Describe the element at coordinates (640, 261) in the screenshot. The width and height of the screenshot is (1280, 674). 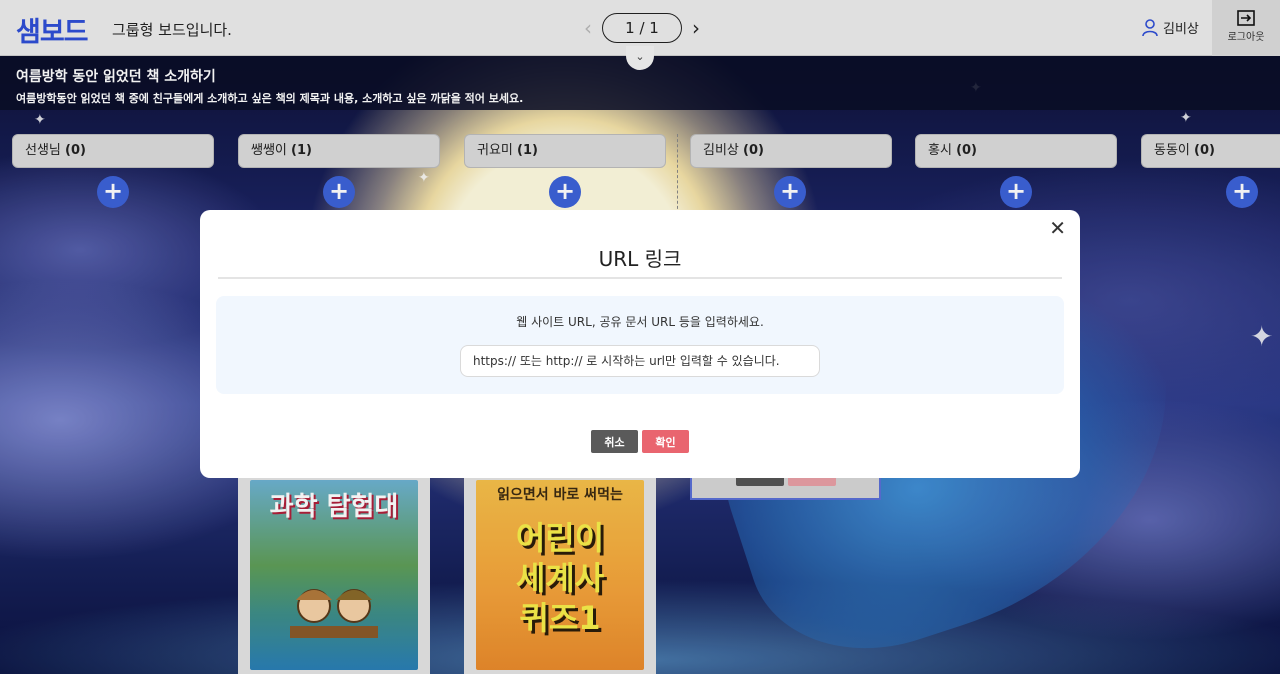
I see `dialog-title: URL 링크` at that location.